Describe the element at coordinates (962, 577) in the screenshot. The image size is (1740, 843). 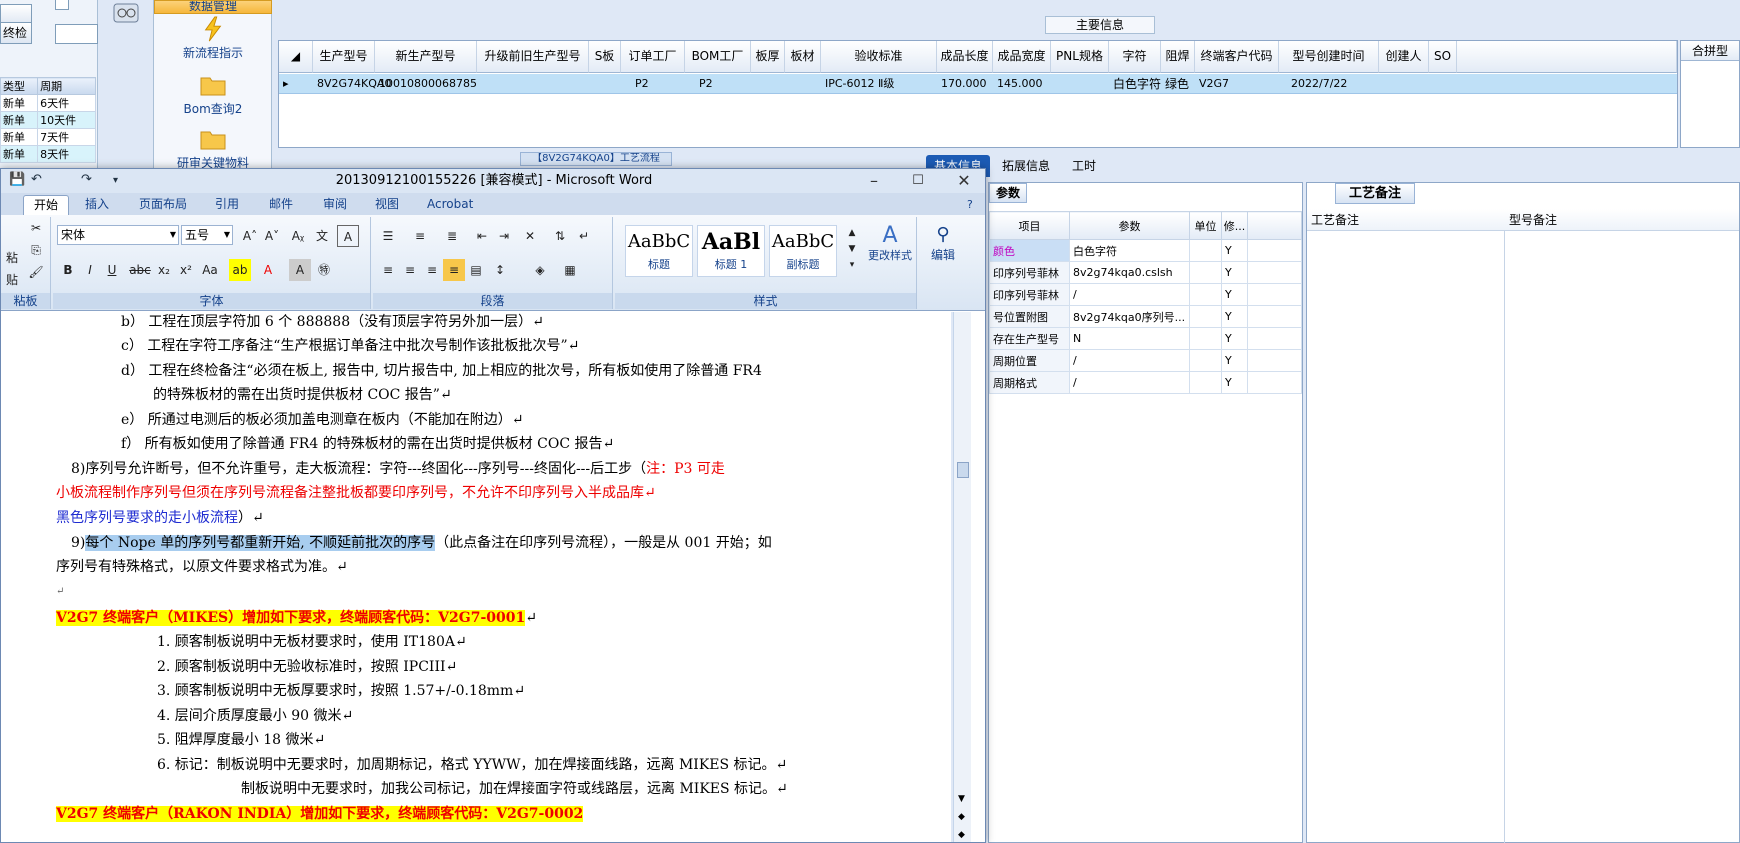
I see `vertical-scrollbar: ▼ ◆ ◆` at that location.